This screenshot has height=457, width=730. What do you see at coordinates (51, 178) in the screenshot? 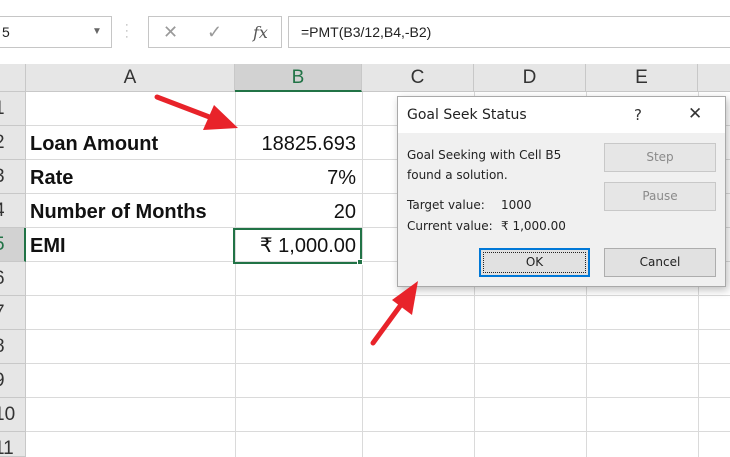
I see `cell-a3: Rate` at bounding box center [51, 178].